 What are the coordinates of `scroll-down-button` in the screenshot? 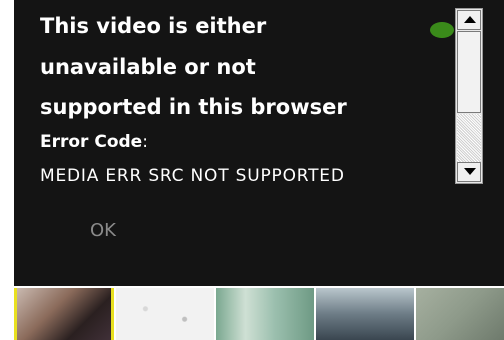 It's located at (469, 172).